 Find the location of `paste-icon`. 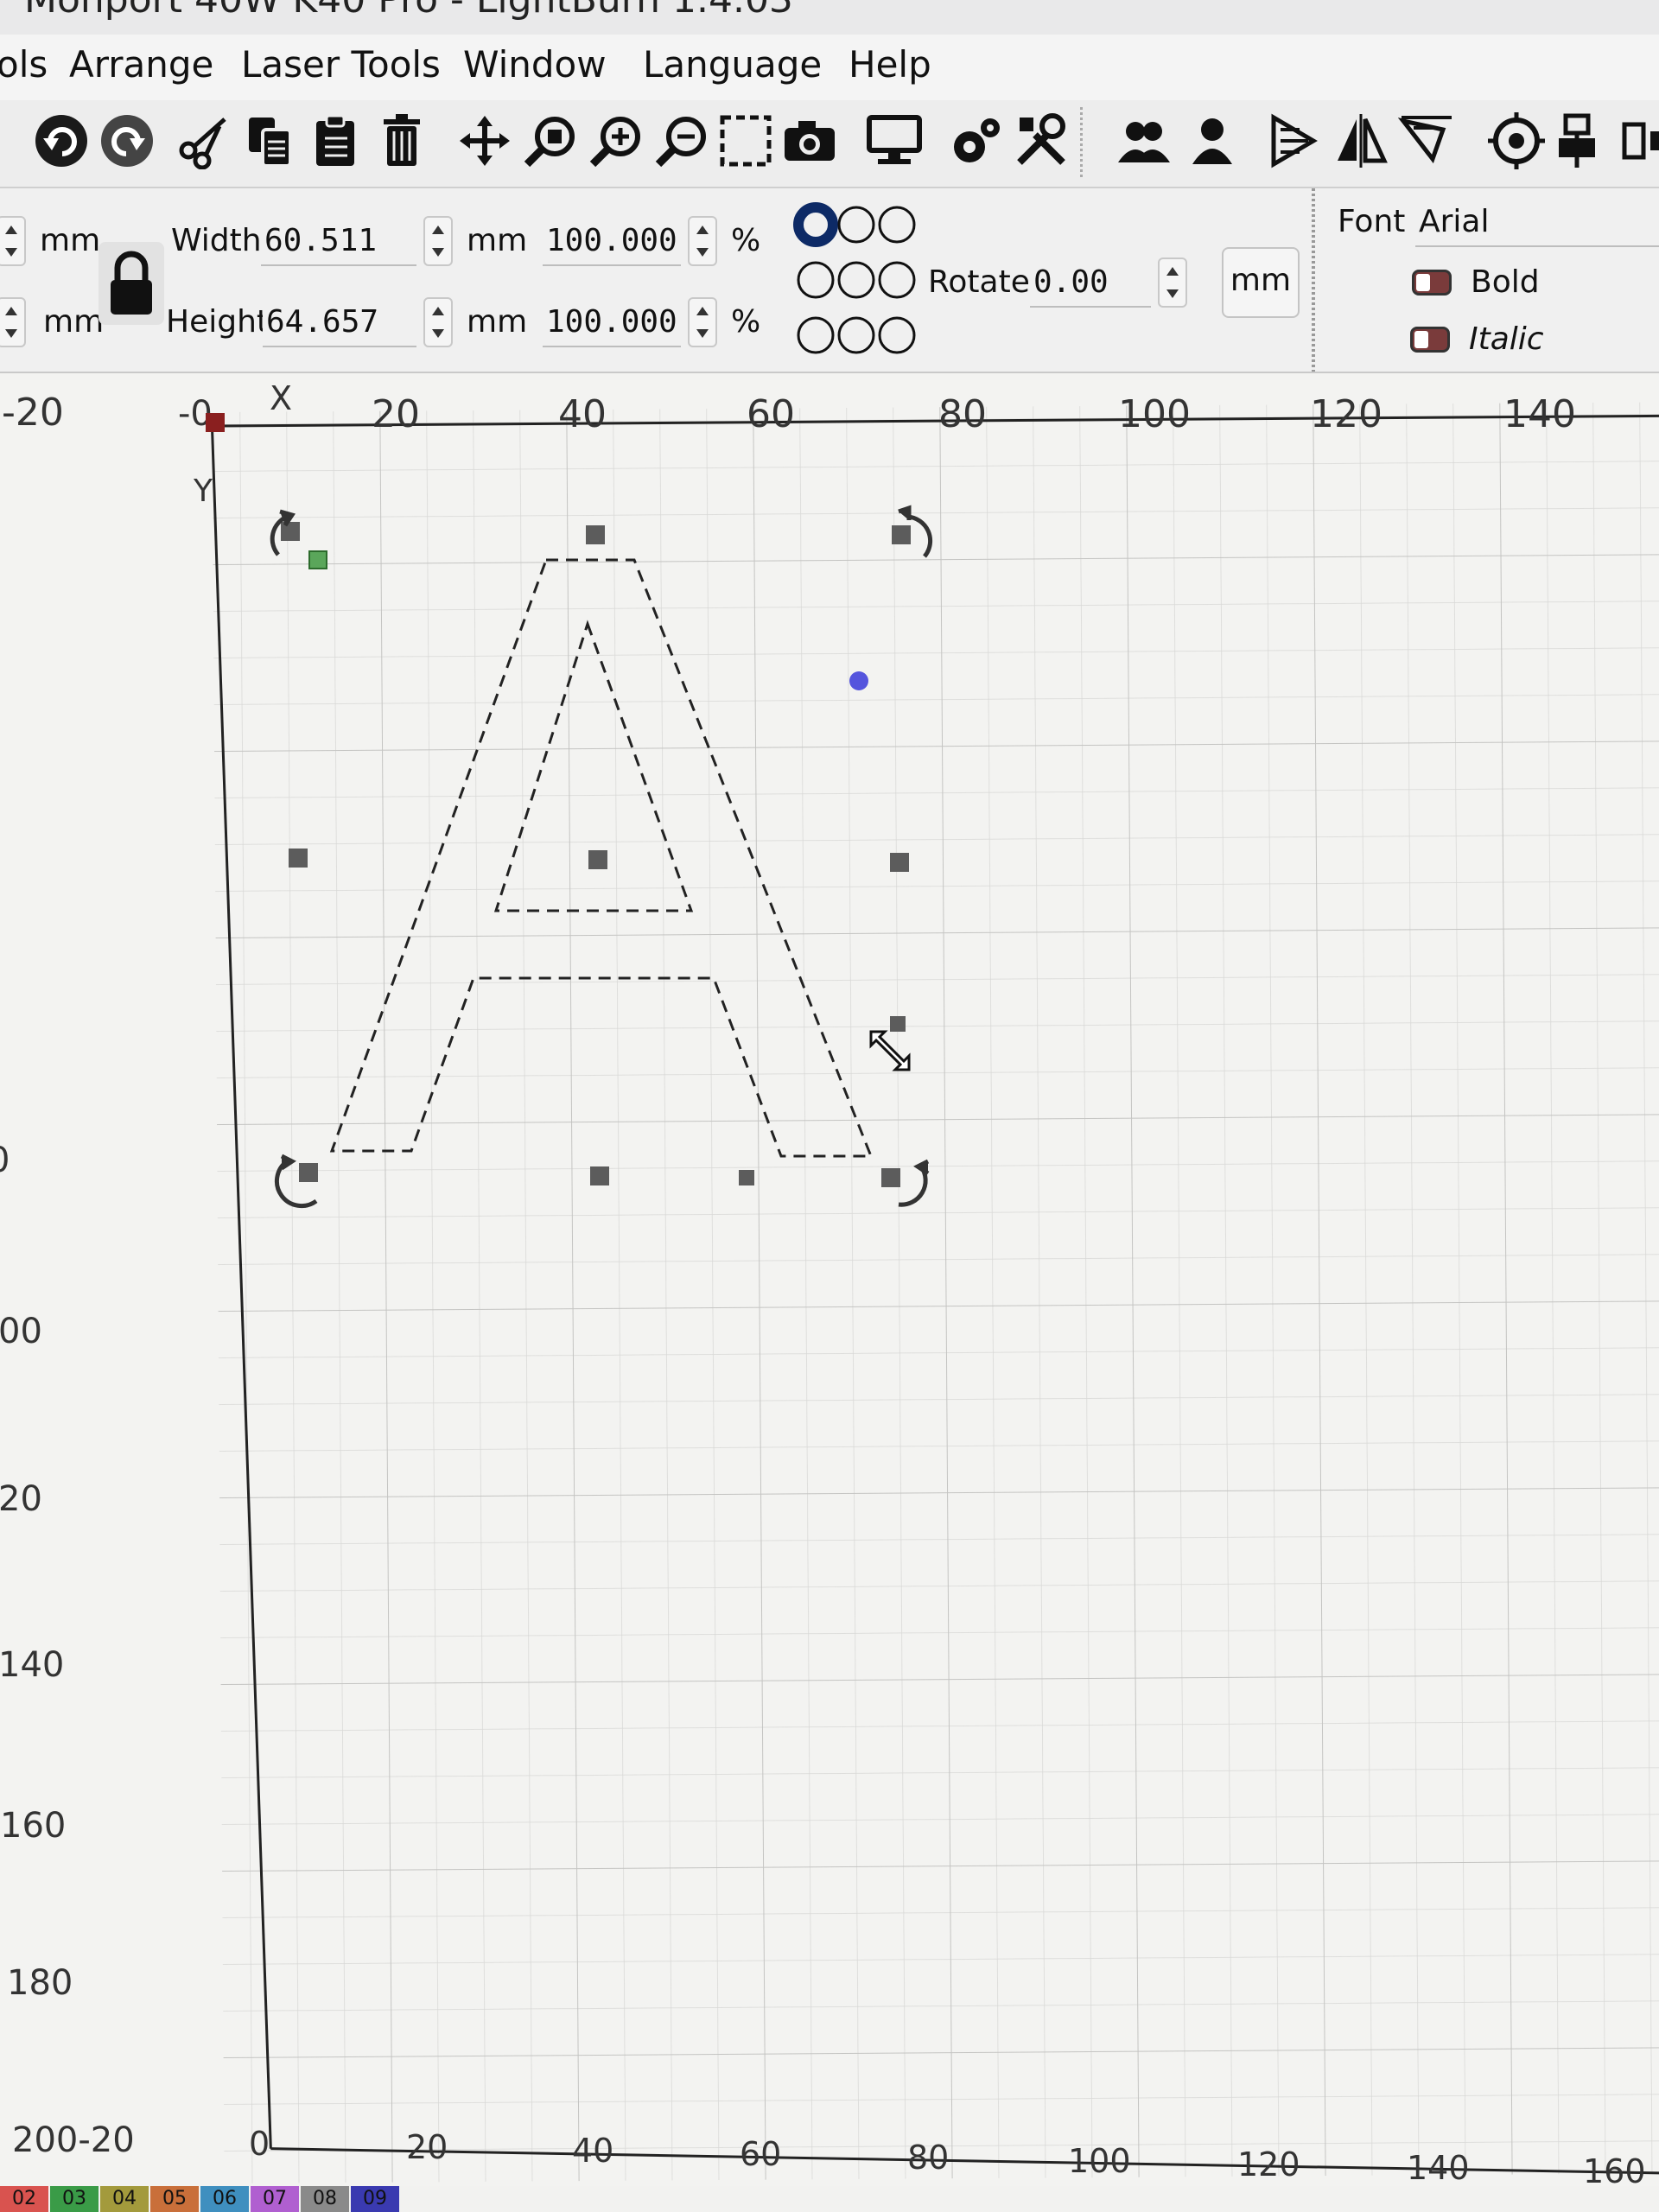

paste-icon is located at coordinates (336, 140).